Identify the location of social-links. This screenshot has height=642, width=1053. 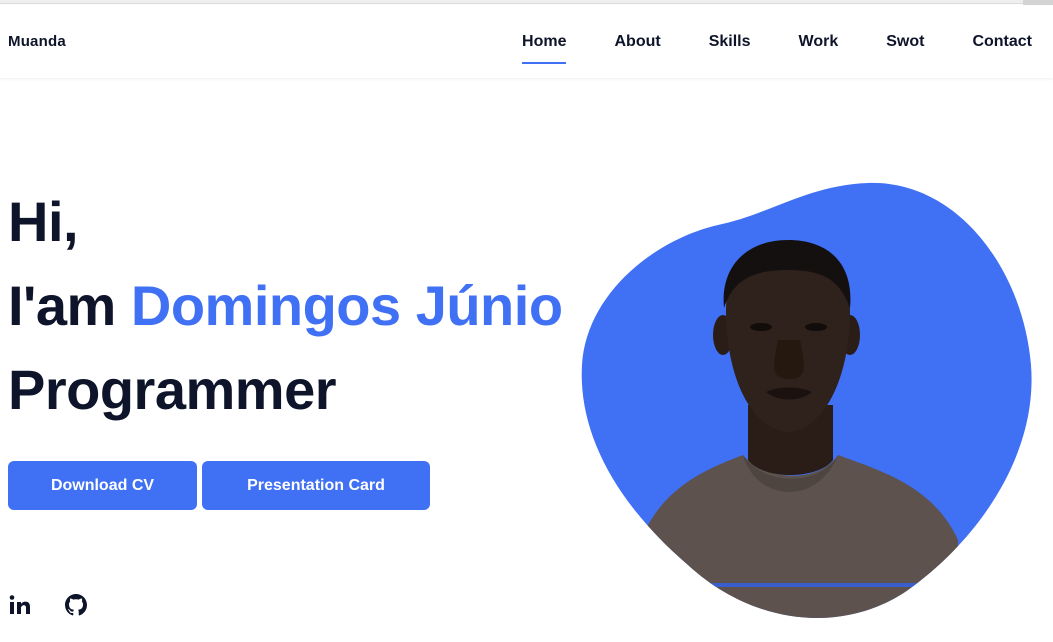
(49, 606).